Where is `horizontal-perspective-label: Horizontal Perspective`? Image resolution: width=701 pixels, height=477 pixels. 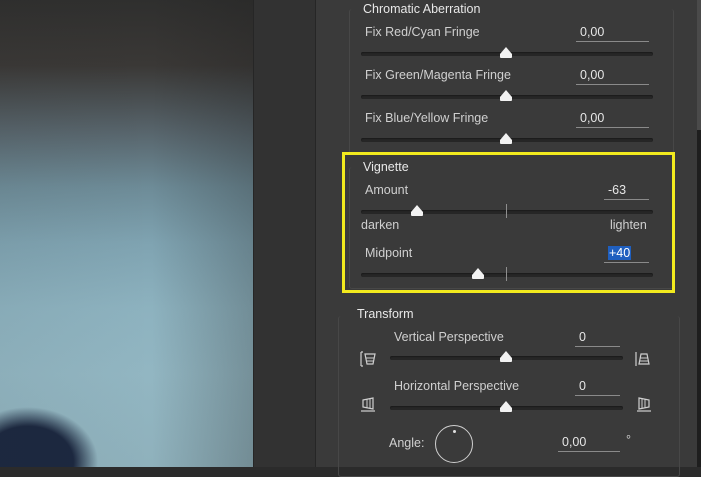 horizontal-perspective-label: Horizontal Perspective is located at coordinates (457, 386).